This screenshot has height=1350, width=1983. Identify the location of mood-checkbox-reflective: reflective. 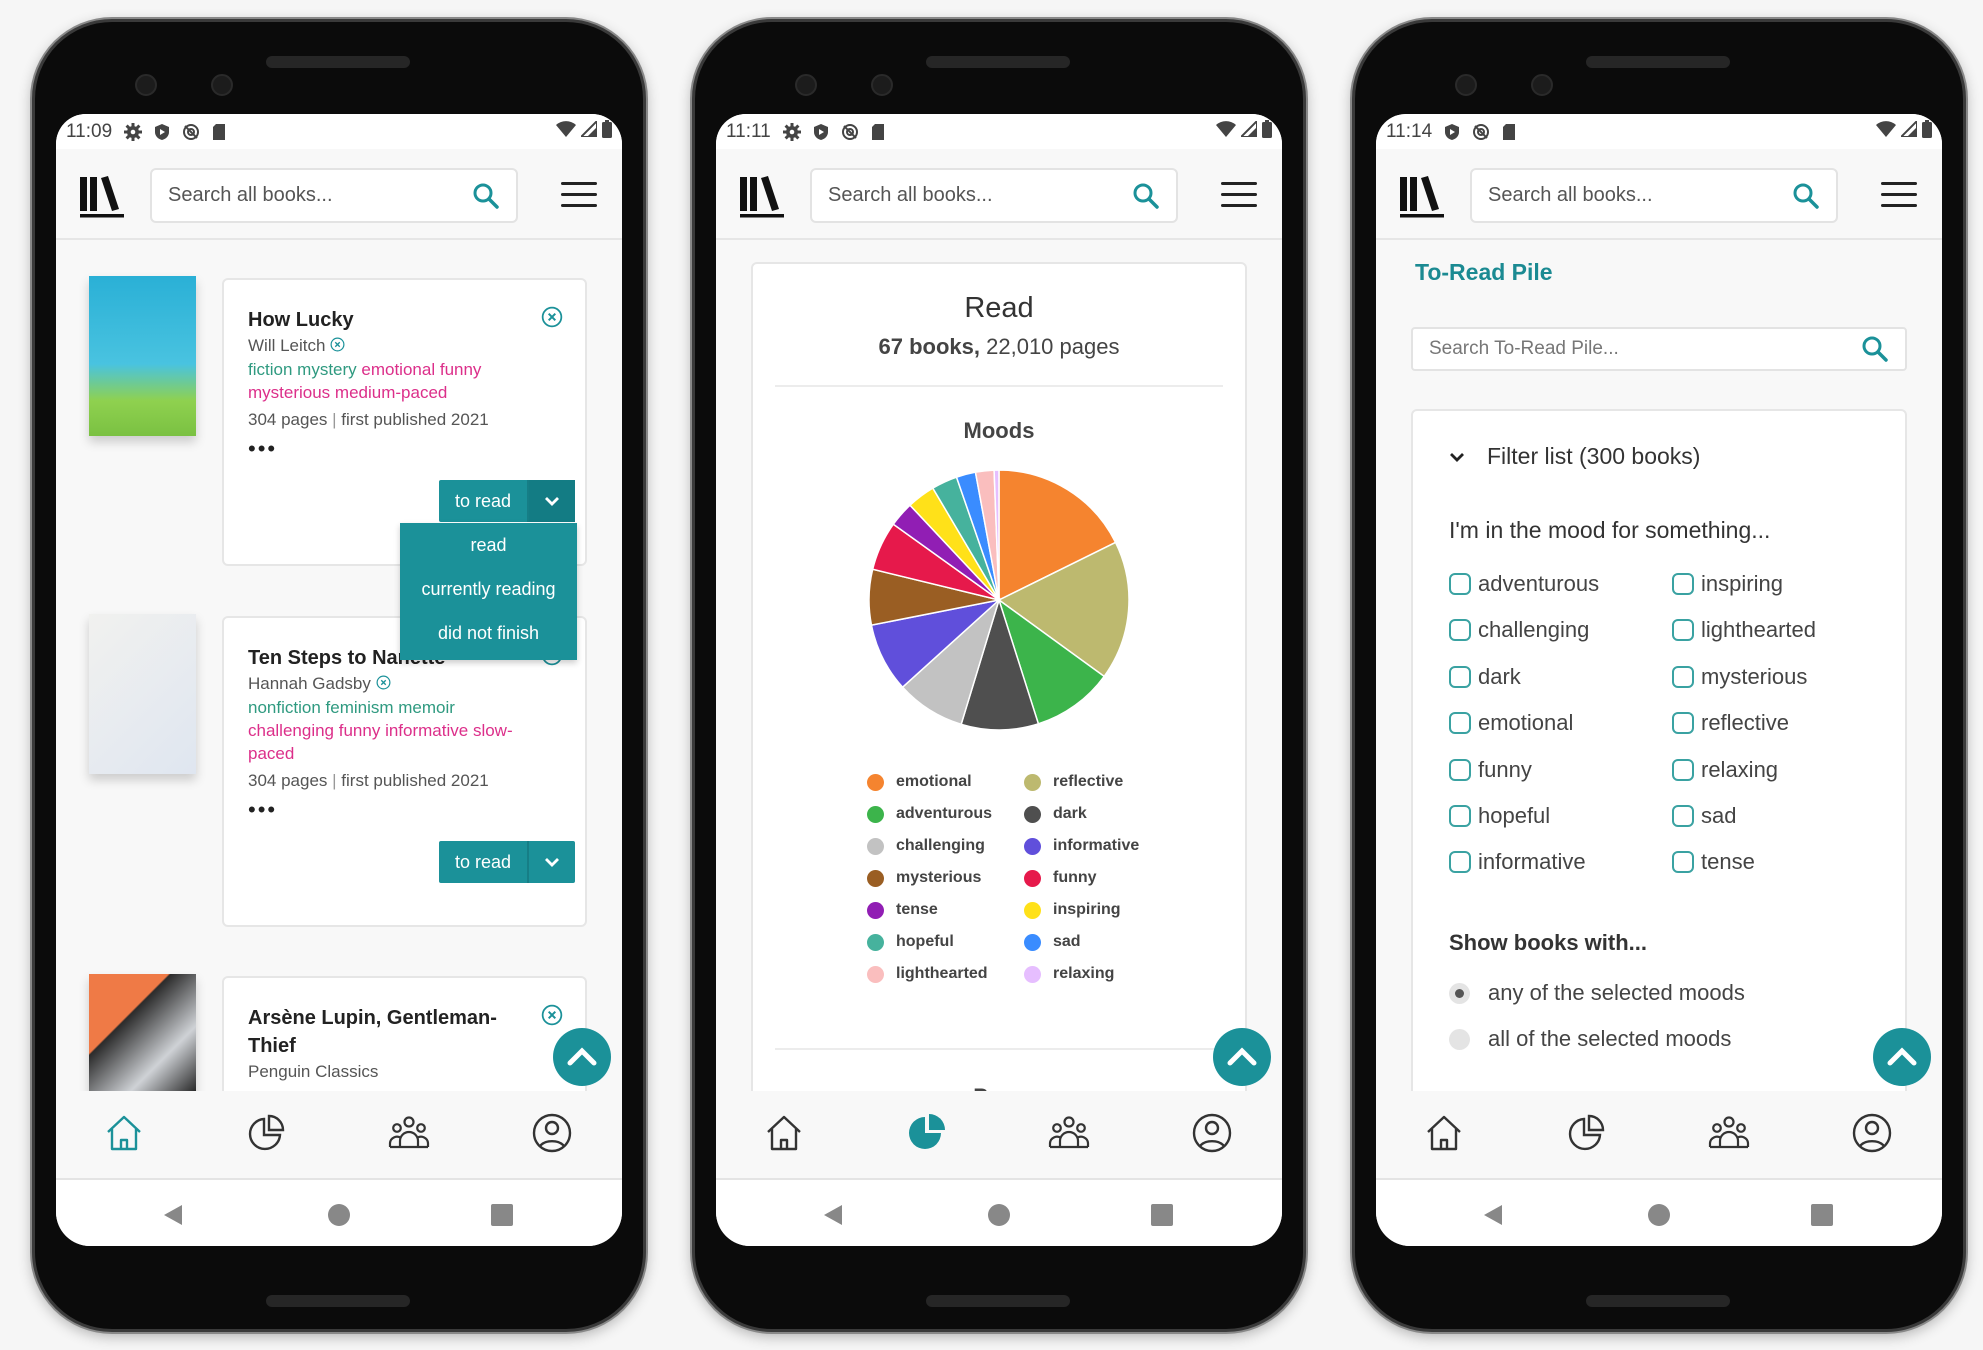
(1730, 723).